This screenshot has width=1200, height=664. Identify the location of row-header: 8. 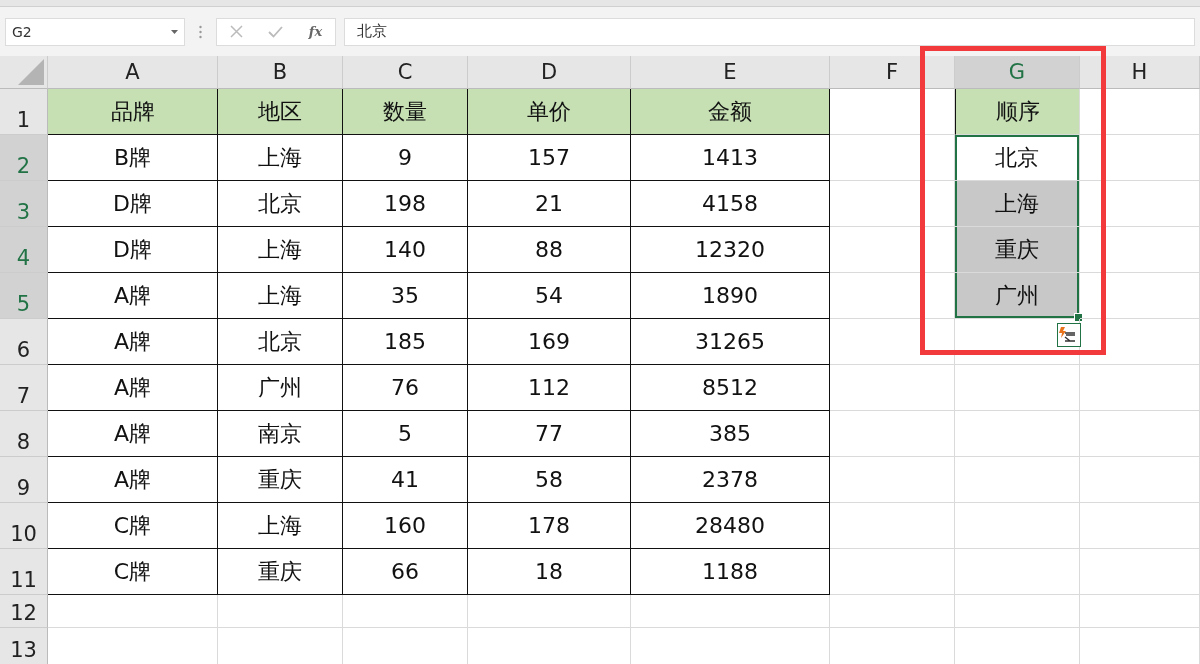
(24, 434).